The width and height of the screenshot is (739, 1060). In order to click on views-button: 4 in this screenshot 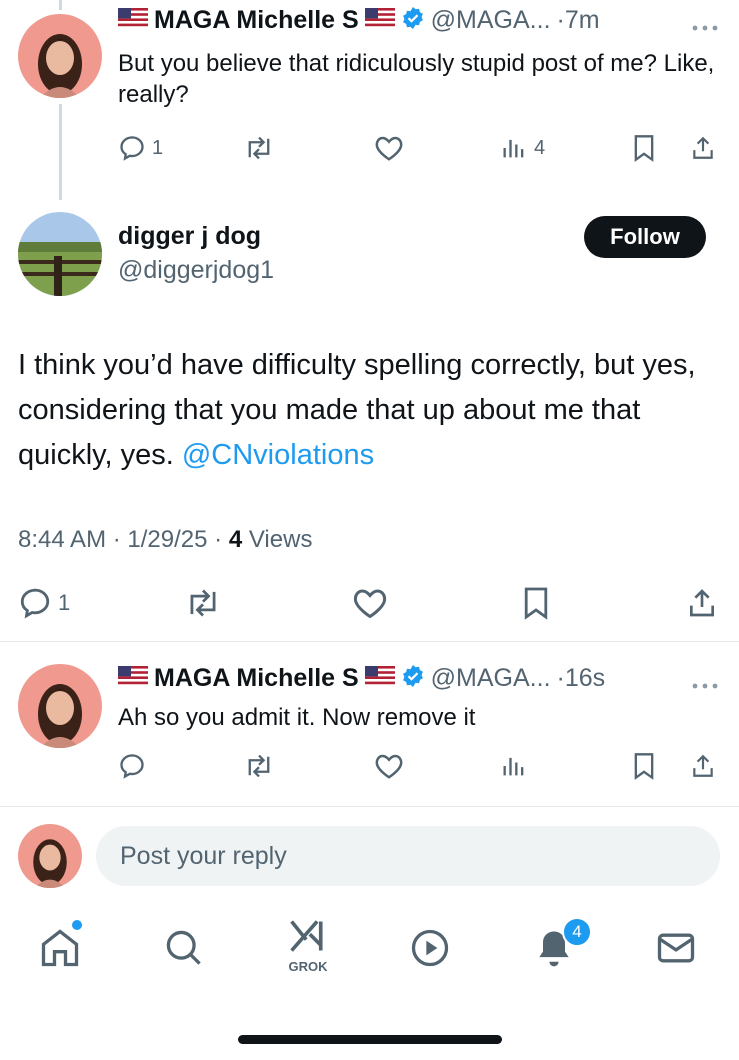, I will do `click(522, 148)`.